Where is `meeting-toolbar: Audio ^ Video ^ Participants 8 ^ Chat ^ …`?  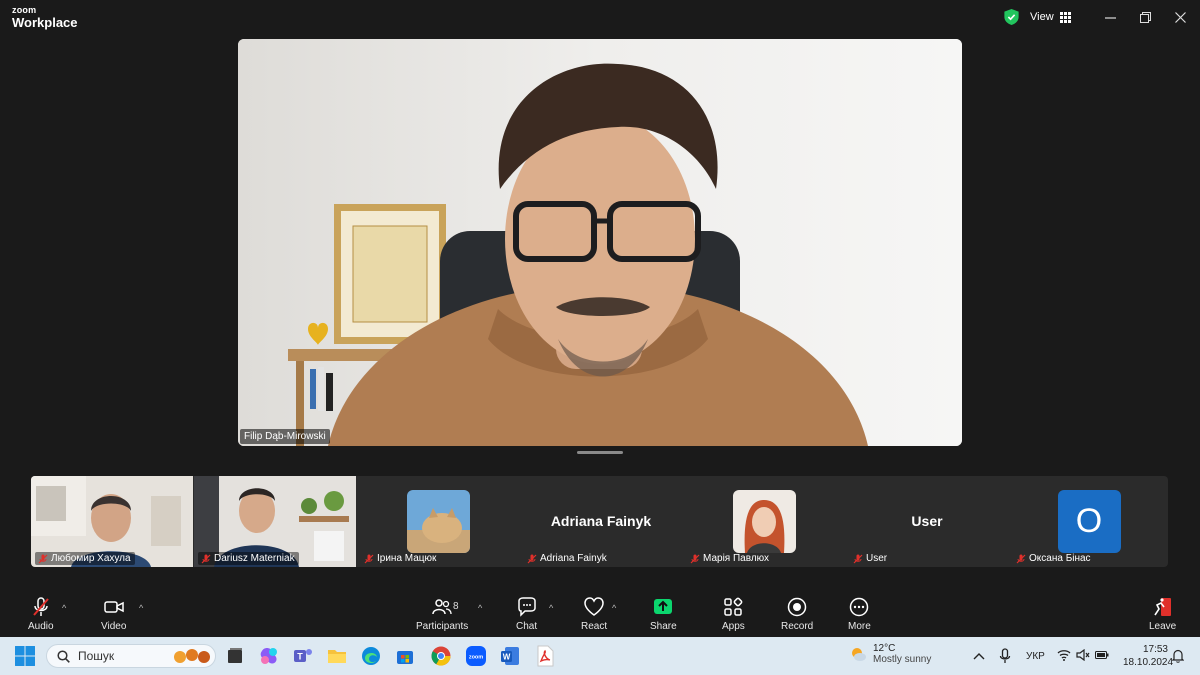 meeting-toolbar: Audio ^ Video ^ Participants 8 ^ Chat ^ … is located at coordinates (600, 613).